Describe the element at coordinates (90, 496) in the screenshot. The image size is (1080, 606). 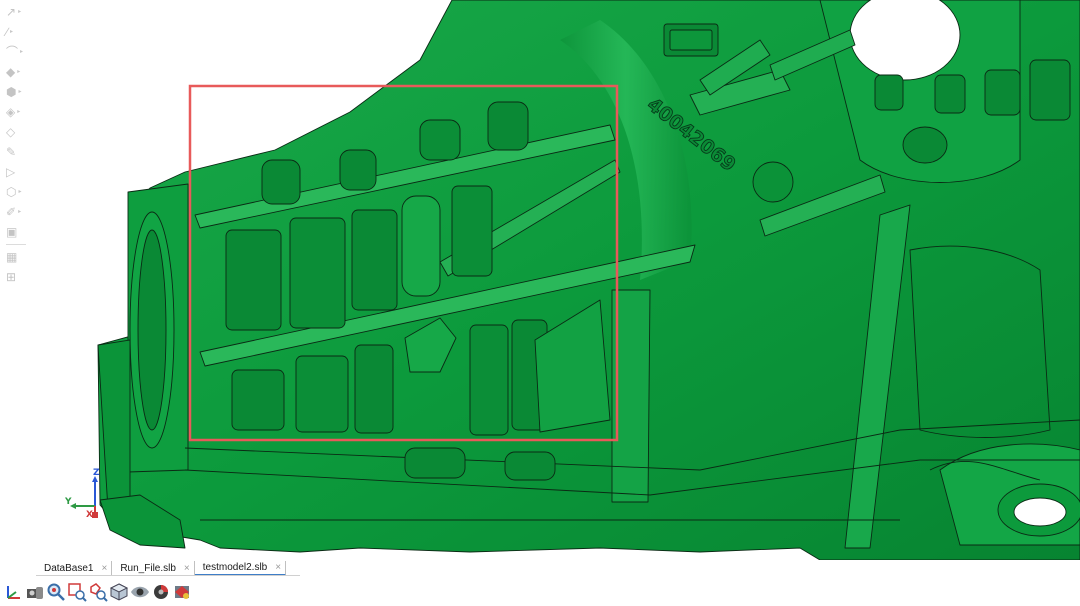
I see `orientation-triad: Z Y X` at that location.